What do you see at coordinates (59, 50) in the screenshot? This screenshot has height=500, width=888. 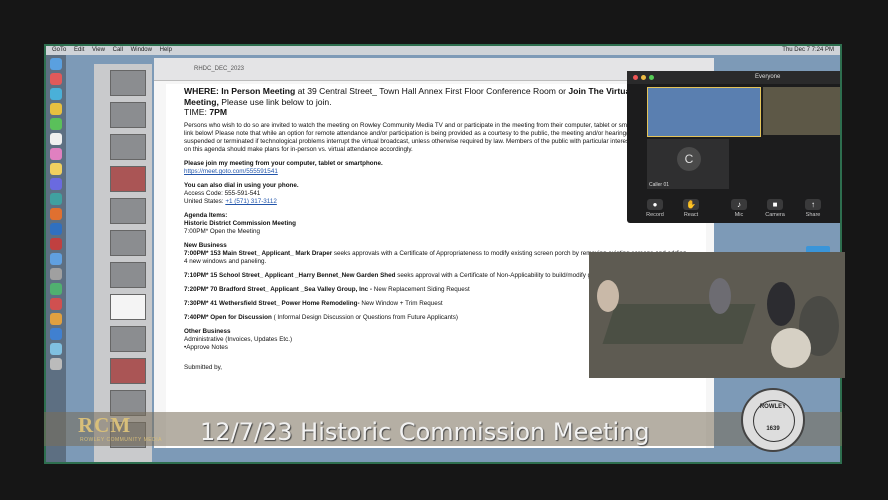 I see `menu-goto: GoTo` at bounding box center [59, 50].